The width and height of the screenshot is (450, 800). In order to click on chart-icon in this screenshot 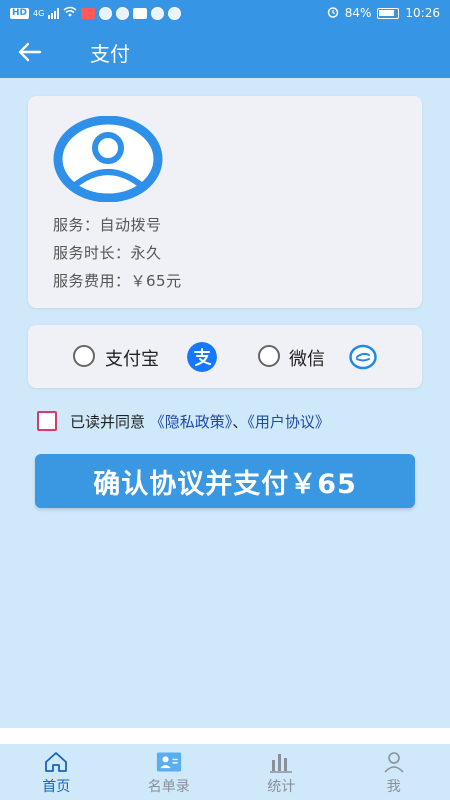, I will do `click(281, 762)`.